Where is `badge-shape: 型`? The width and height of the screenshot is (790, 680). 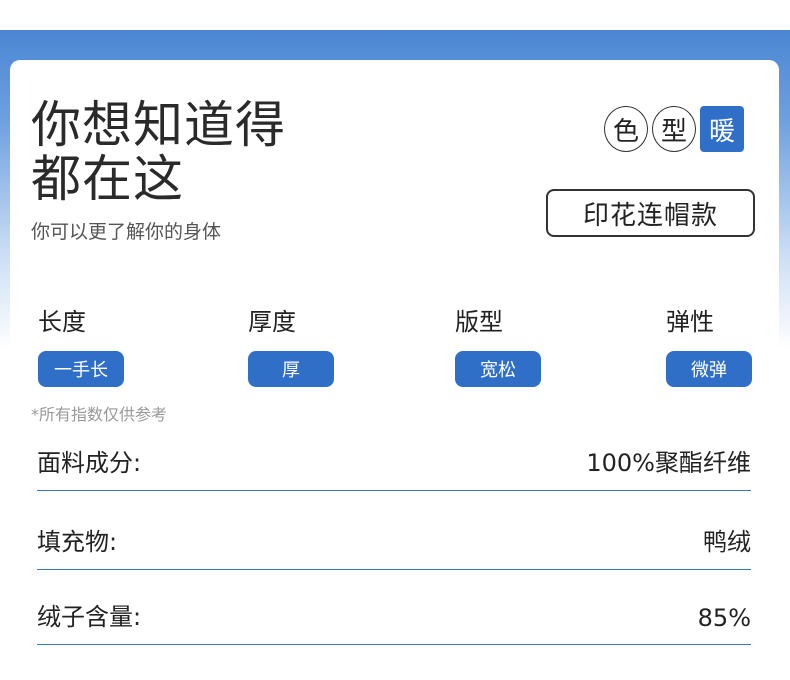
badge-shape: 型 is located at coordinates (674, 129).